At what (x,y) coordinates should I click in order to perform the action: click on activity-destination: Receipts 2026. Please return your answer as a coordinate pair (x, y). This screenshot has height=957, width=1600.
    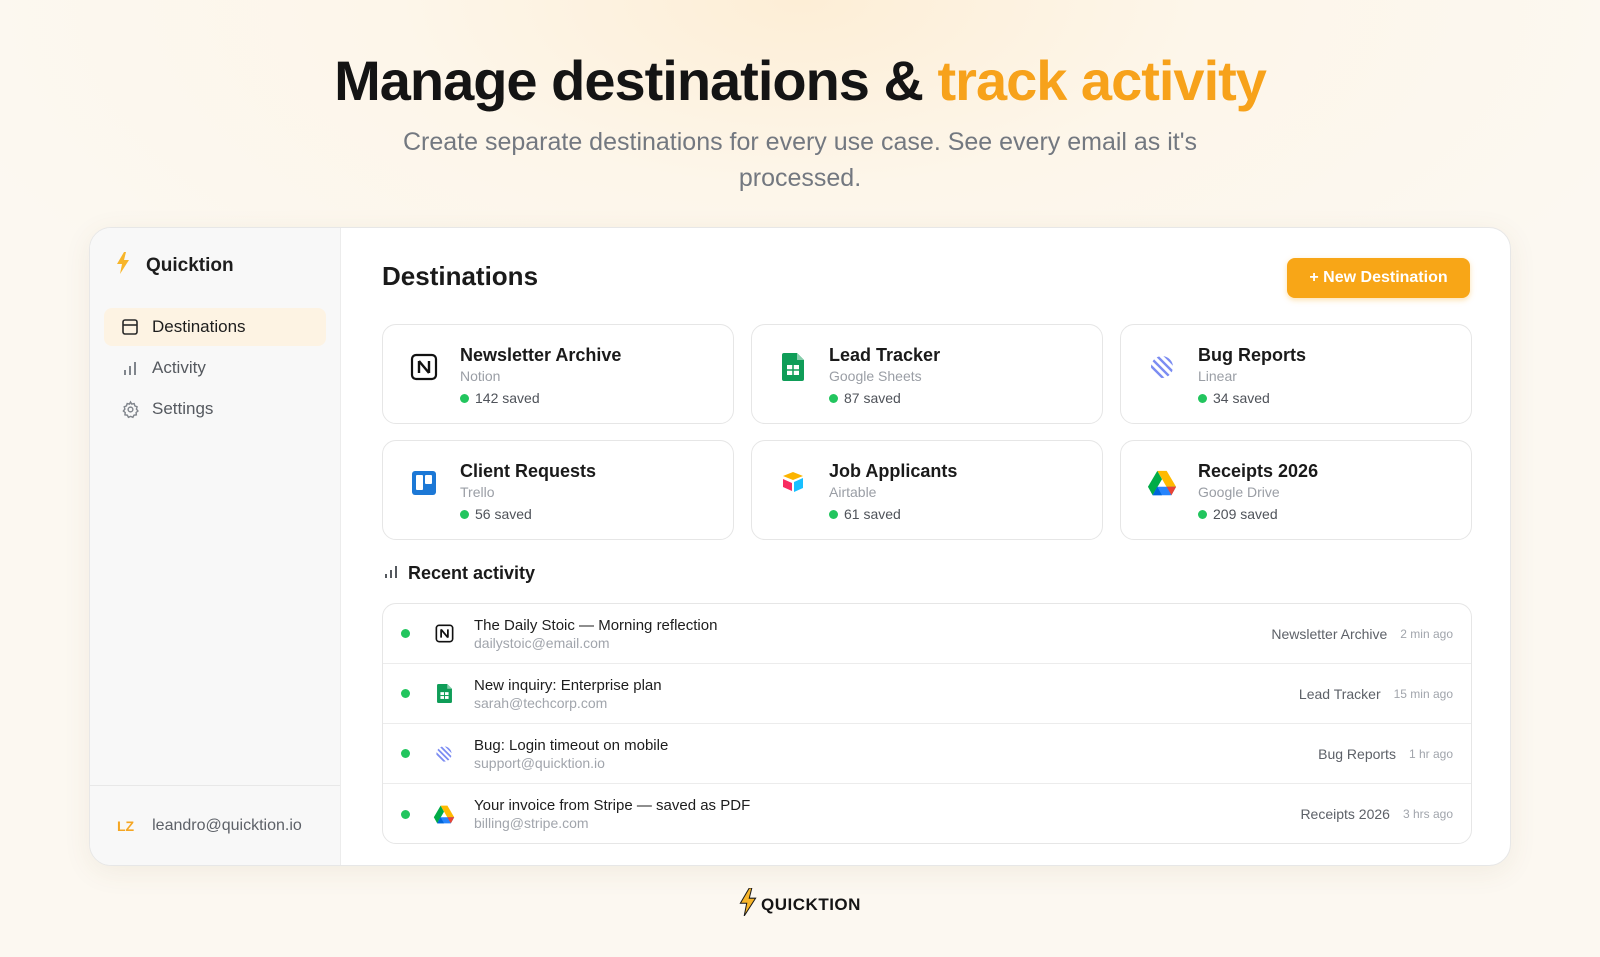
    Looking at the image, I should click on (1345, 814).